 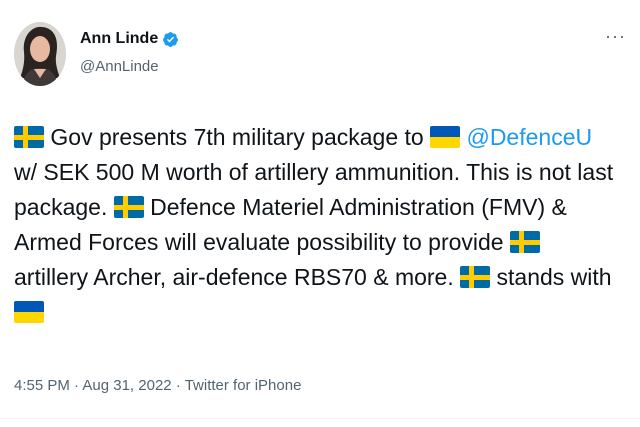 I want to click on mention-link: @DefenceU, so click(x=529, y=137).